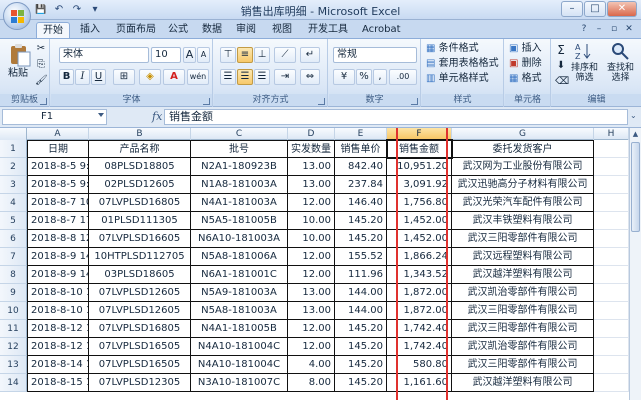 The height and width of the screenshot is (400, 641). What do you see at coordinates (245, 55) in the screenshot?
I see `align-middle-icon: ≡` at bounding box center [245, 55].